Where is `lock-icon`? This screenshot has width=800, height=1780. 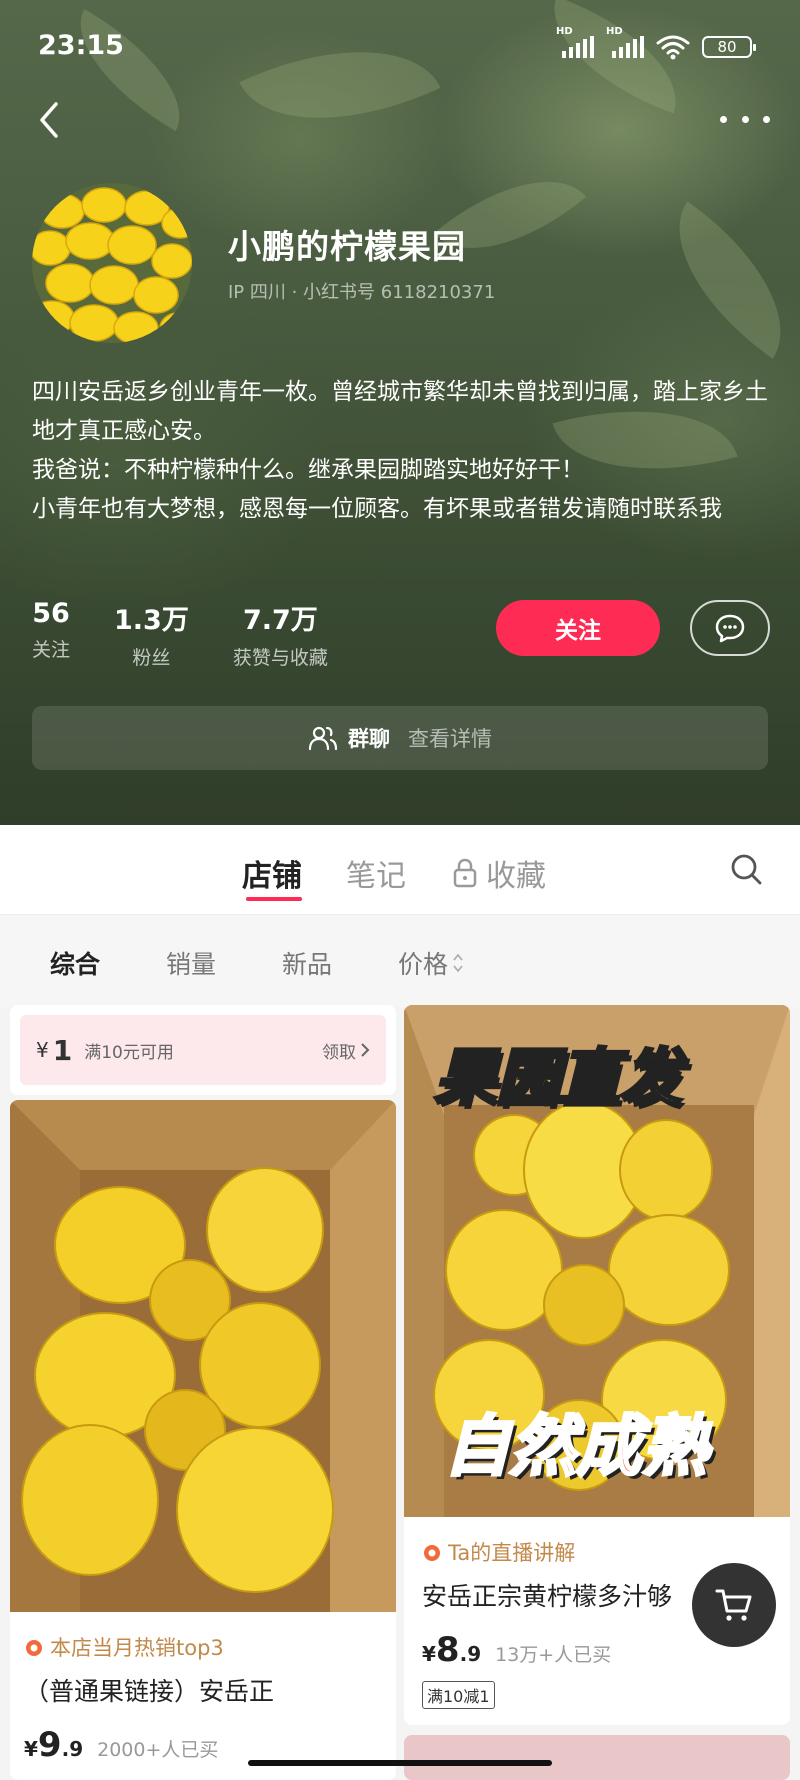
lock-icon is located at coordinates (465, 873).